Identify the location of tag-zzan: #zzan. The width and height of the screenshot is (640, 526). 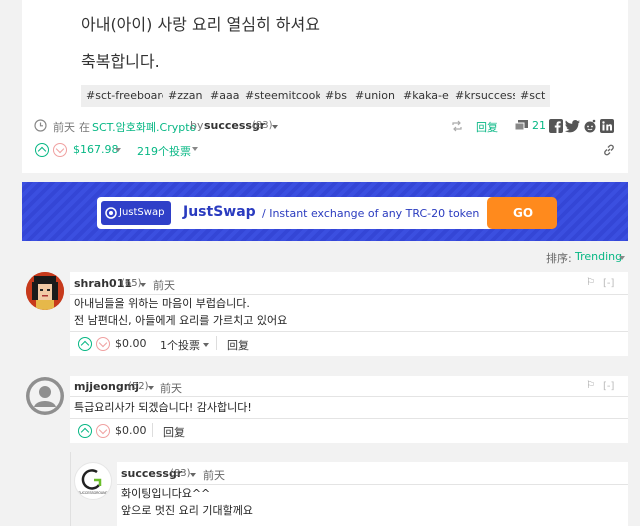
(185, 96).